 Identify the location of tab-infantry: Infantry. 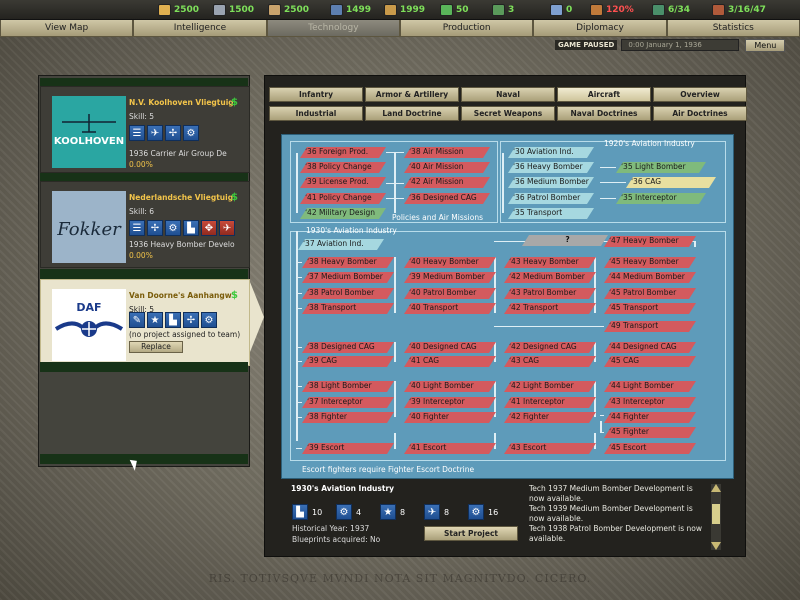
(316, 94).